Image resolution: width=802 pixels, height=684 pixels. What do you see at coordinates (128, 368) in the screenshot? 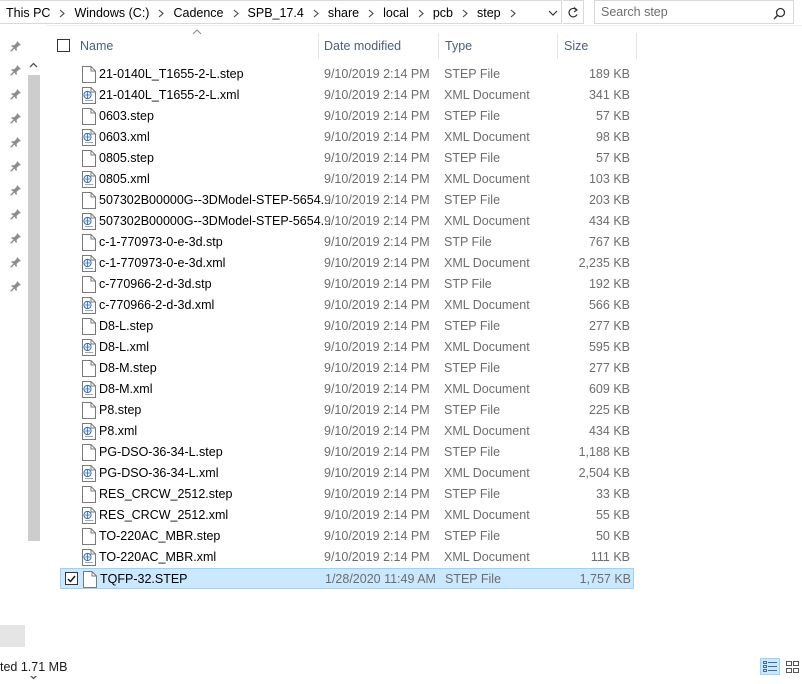
I see `file-name: D8-M.step` at bounding box center [128, 368].